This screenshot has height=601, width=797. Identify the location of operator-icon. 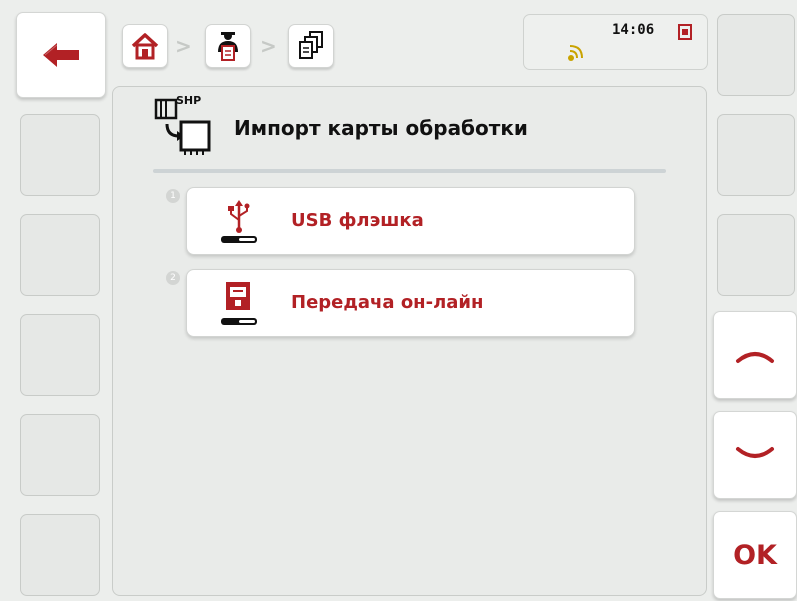
(228, 46).